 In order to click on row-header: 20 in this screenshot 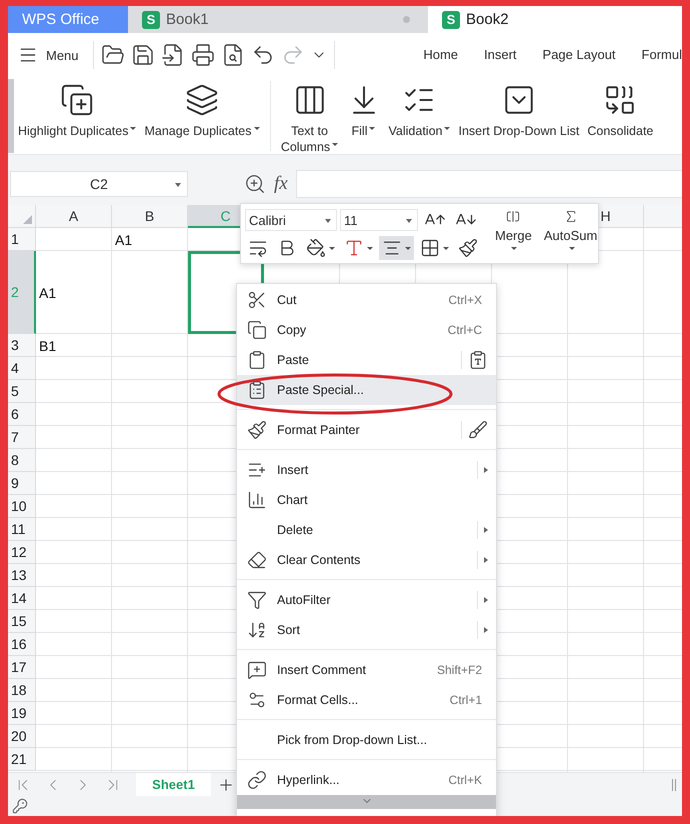, I will do `click(22, 736)`.